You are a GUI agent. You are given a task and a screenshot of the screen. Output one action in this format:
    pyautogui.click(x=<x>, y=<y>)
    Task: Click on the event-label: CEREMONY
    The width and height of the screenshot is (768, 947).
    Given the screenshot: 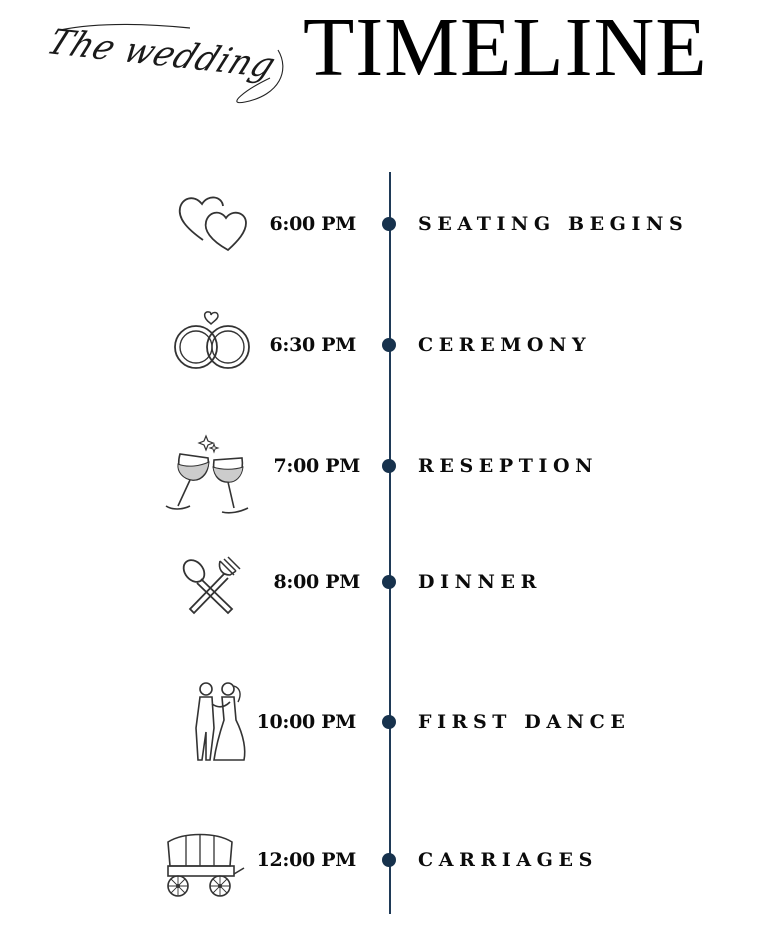 What is the action you would take?
    pyautogui.click(x=505, y=345)
    